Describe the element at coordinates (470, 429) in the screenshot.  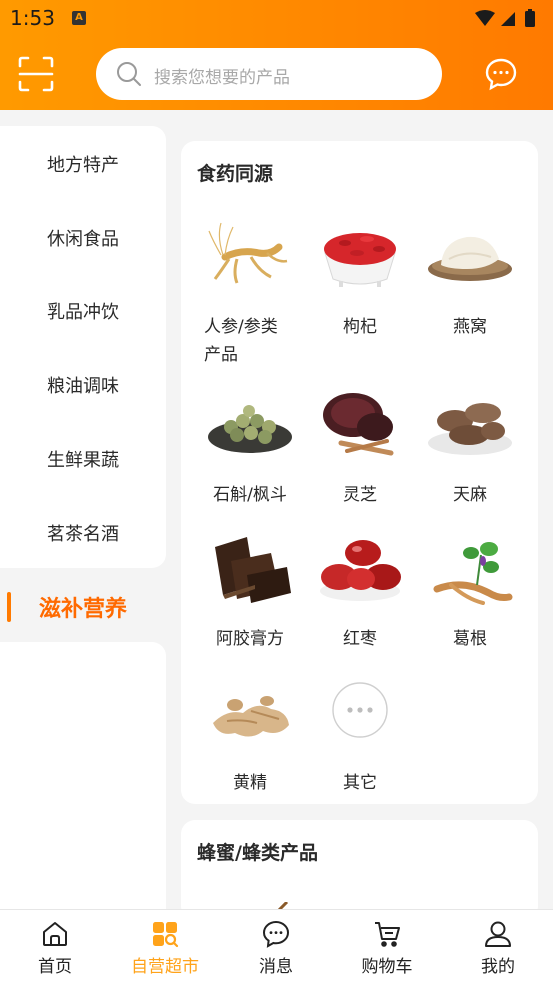
I see `gastrodia-image` at that location.